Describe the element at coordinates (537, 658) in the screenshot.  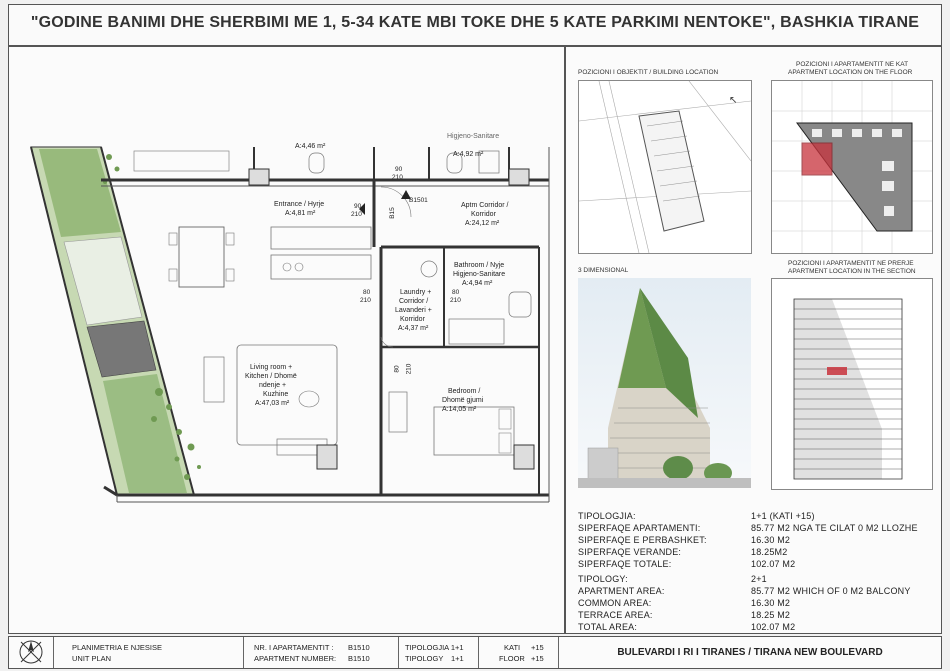
I see `footer-floor-val: +15` at that location.